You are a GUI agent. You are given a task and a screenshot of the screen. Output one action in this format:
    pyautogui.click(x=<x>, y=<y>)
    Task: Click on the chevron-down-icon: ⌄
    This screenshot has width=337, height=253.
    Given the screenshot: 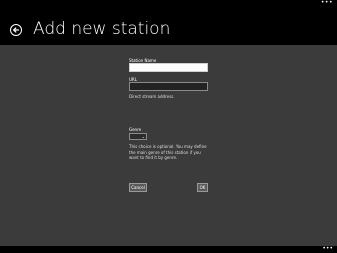 What is the action you would take?
    pyautogui.click(x=143, y=136)
    